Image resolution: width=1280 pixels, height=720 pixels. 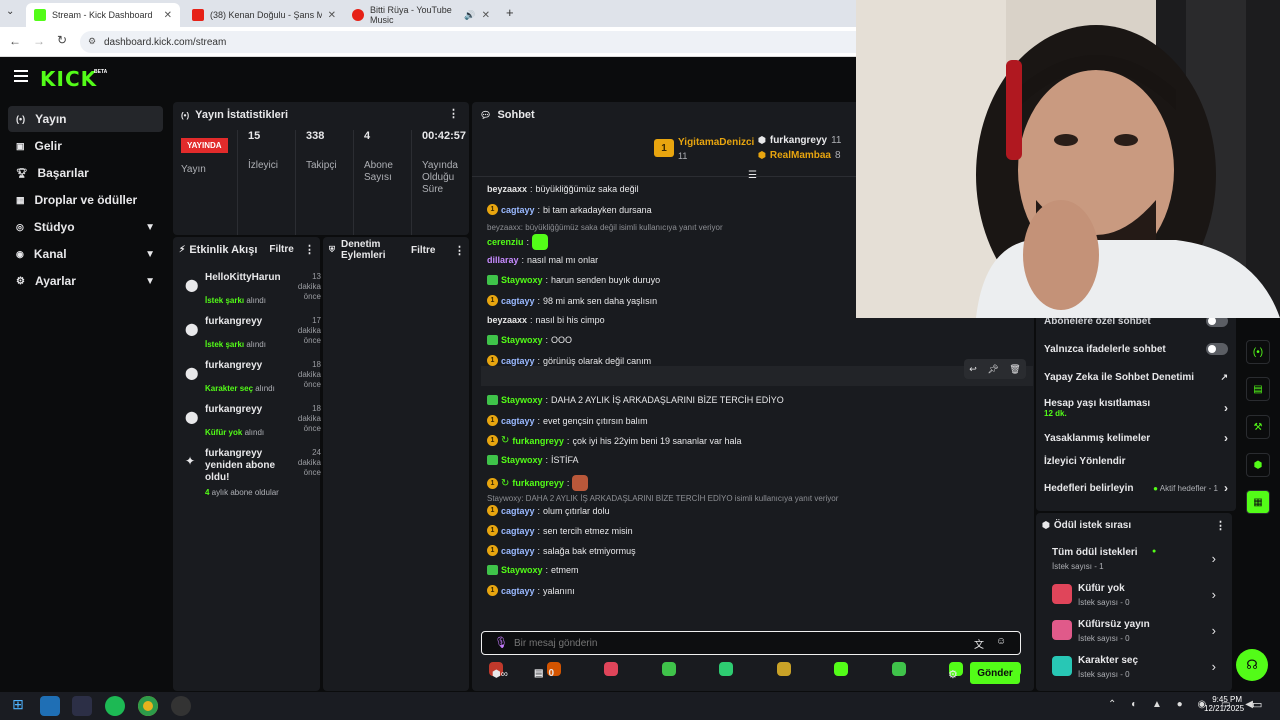 What do you see at coordinates (1136, 438) in the screenshot?
I see `setting-banned-words: Yasaklanmış kelimeler ›` at bounding box center [1136, 438].